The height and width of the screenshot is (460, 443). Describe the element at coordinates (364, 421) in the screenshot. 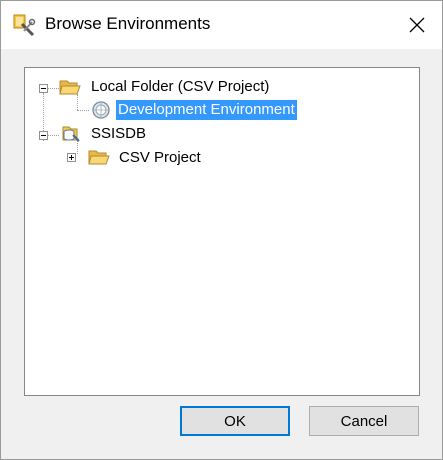

I see `cancel-button: Cancel` at that location.